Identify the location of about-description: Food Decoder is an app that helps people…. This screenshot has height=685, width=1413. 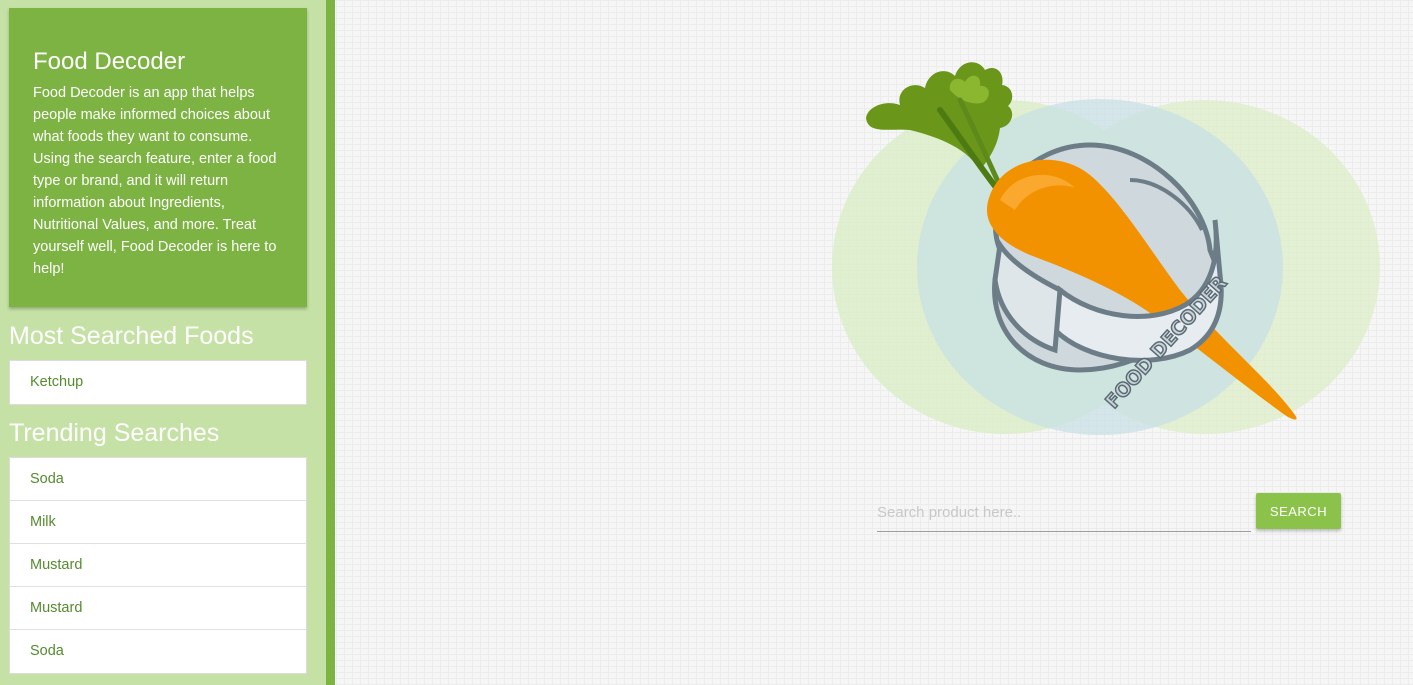
(155, 181).